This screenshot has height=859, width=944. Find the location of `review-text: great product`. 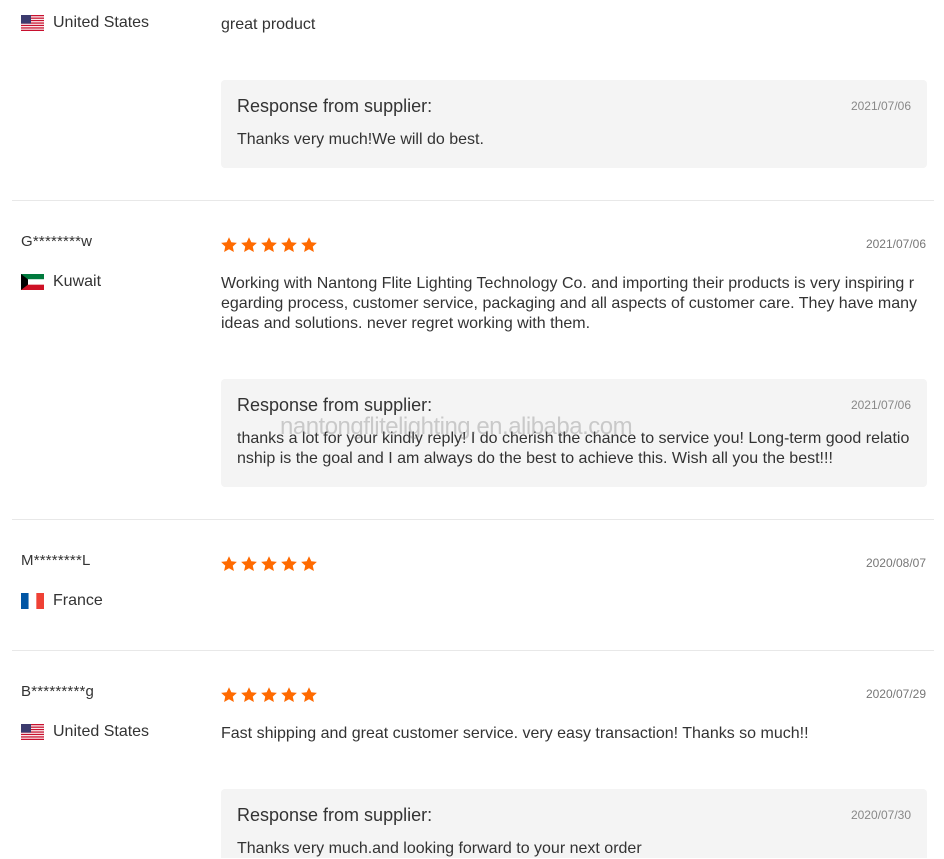

review-text: great product is located at coordinates (268, 24).